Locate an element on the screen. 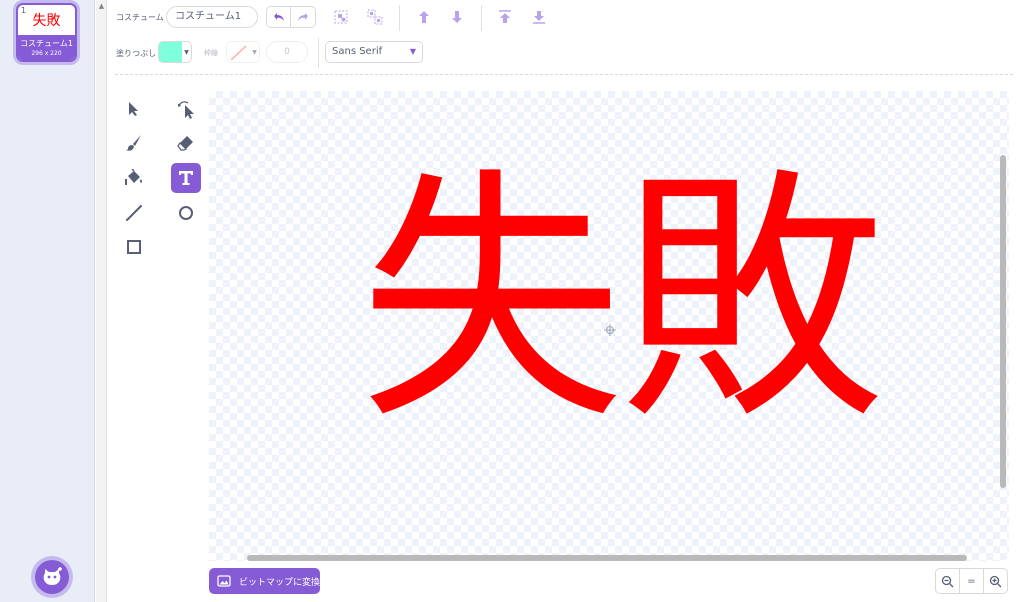 The width and height of the screenshot is (1024, 602). backward-button is located at coordinates (457, 17).